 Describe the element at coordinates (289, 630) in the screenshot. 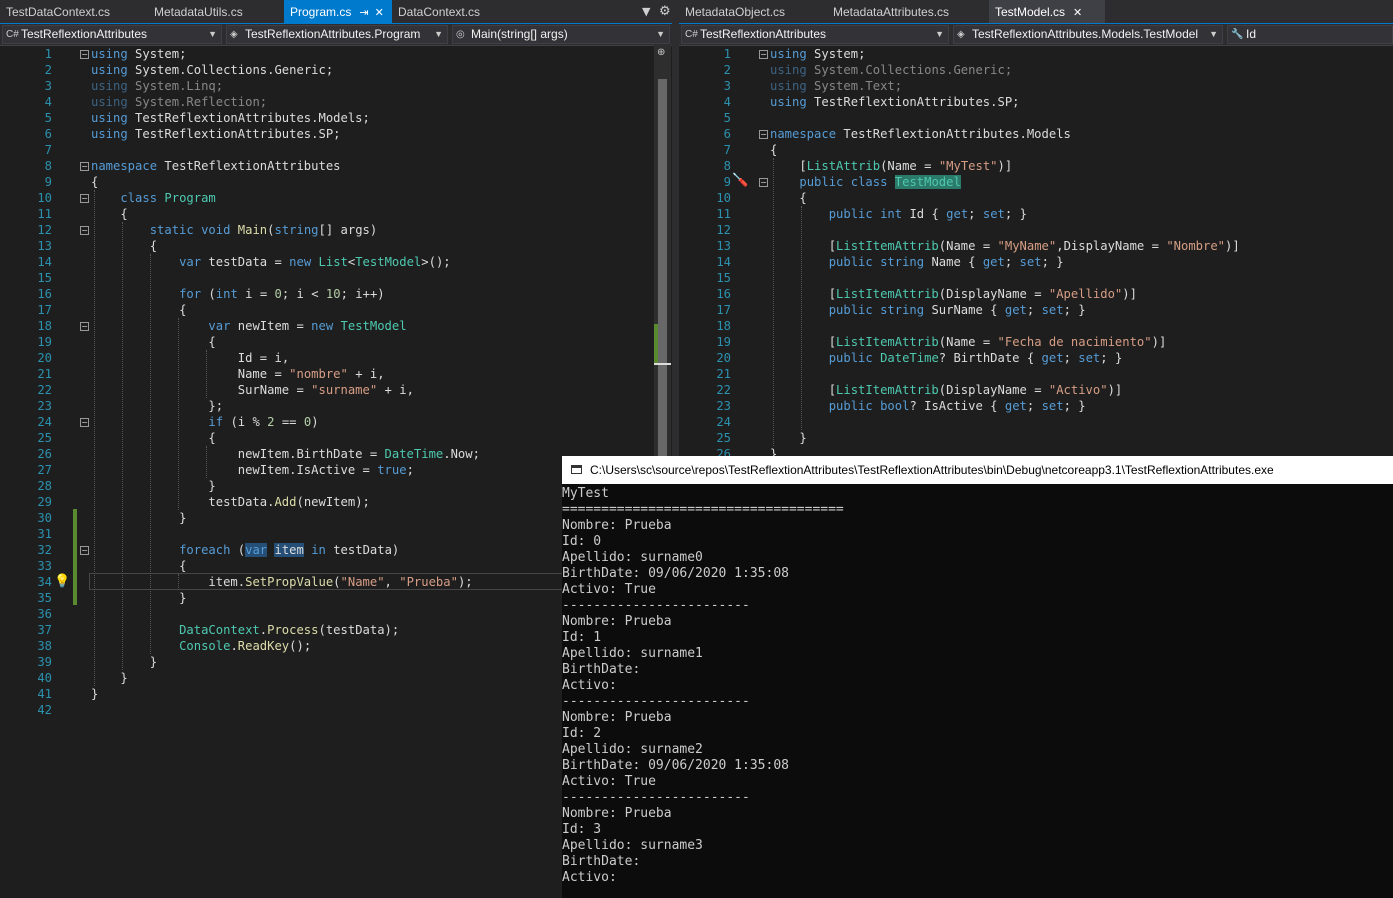

I see `code-line: DataContext.Process(testData);` at that location.